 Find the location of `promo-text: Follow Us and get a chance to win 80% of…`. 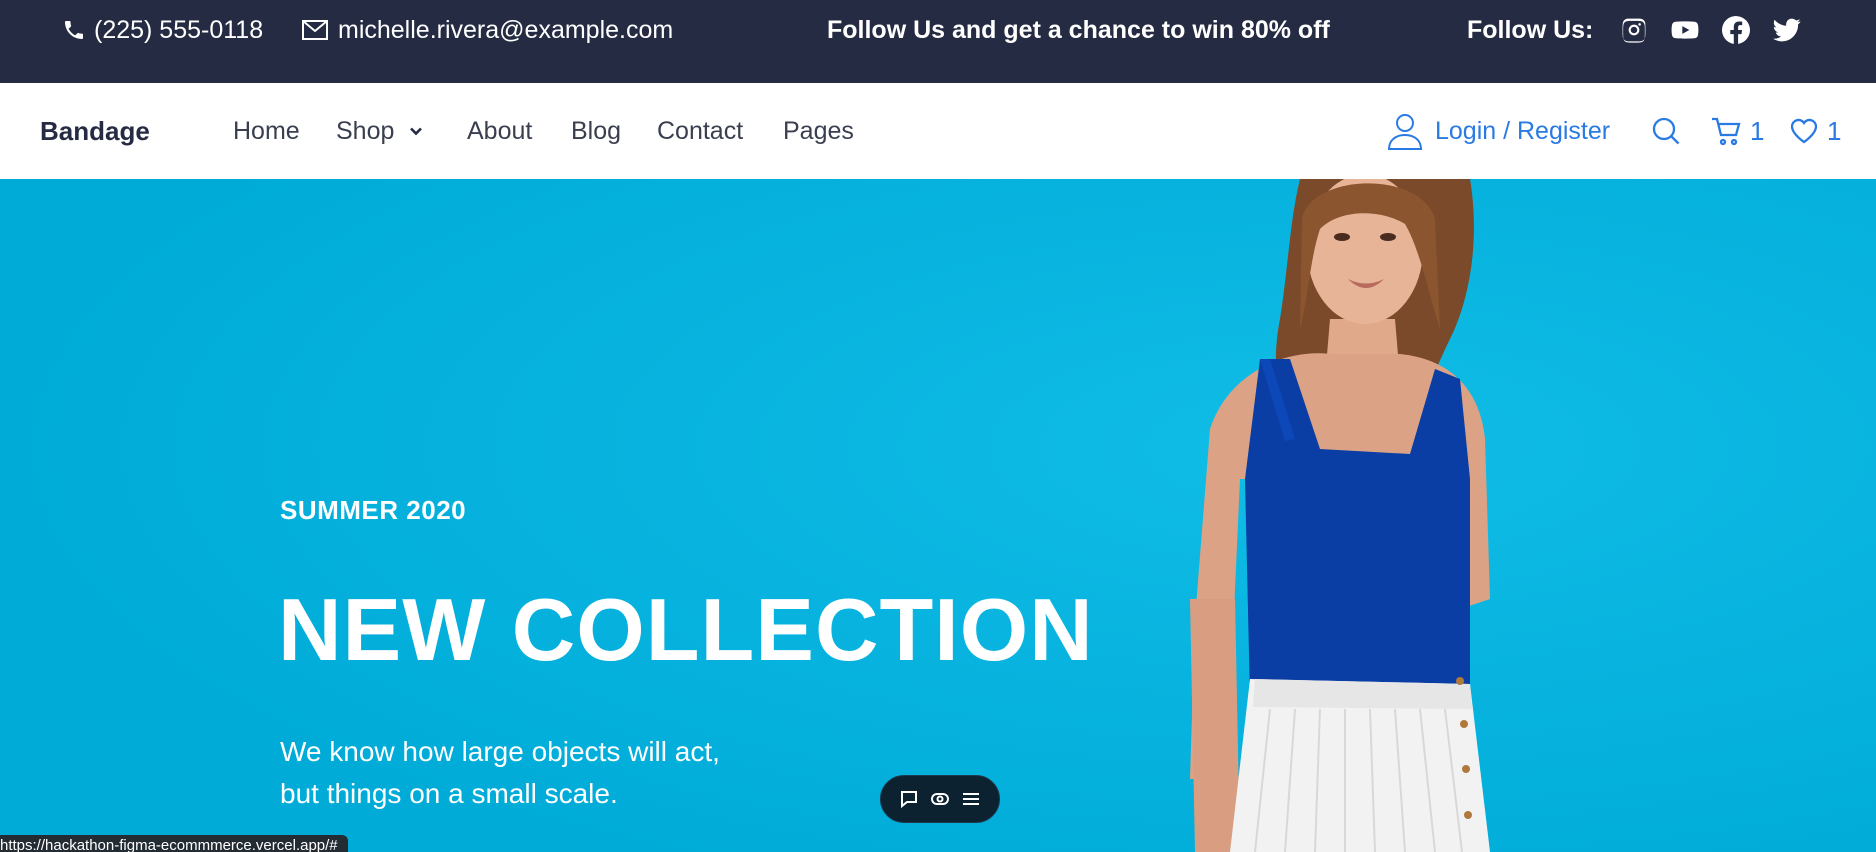

promo-text: Follow Us and get a chance to win 80% of… is located at coordinates (1078, 29).